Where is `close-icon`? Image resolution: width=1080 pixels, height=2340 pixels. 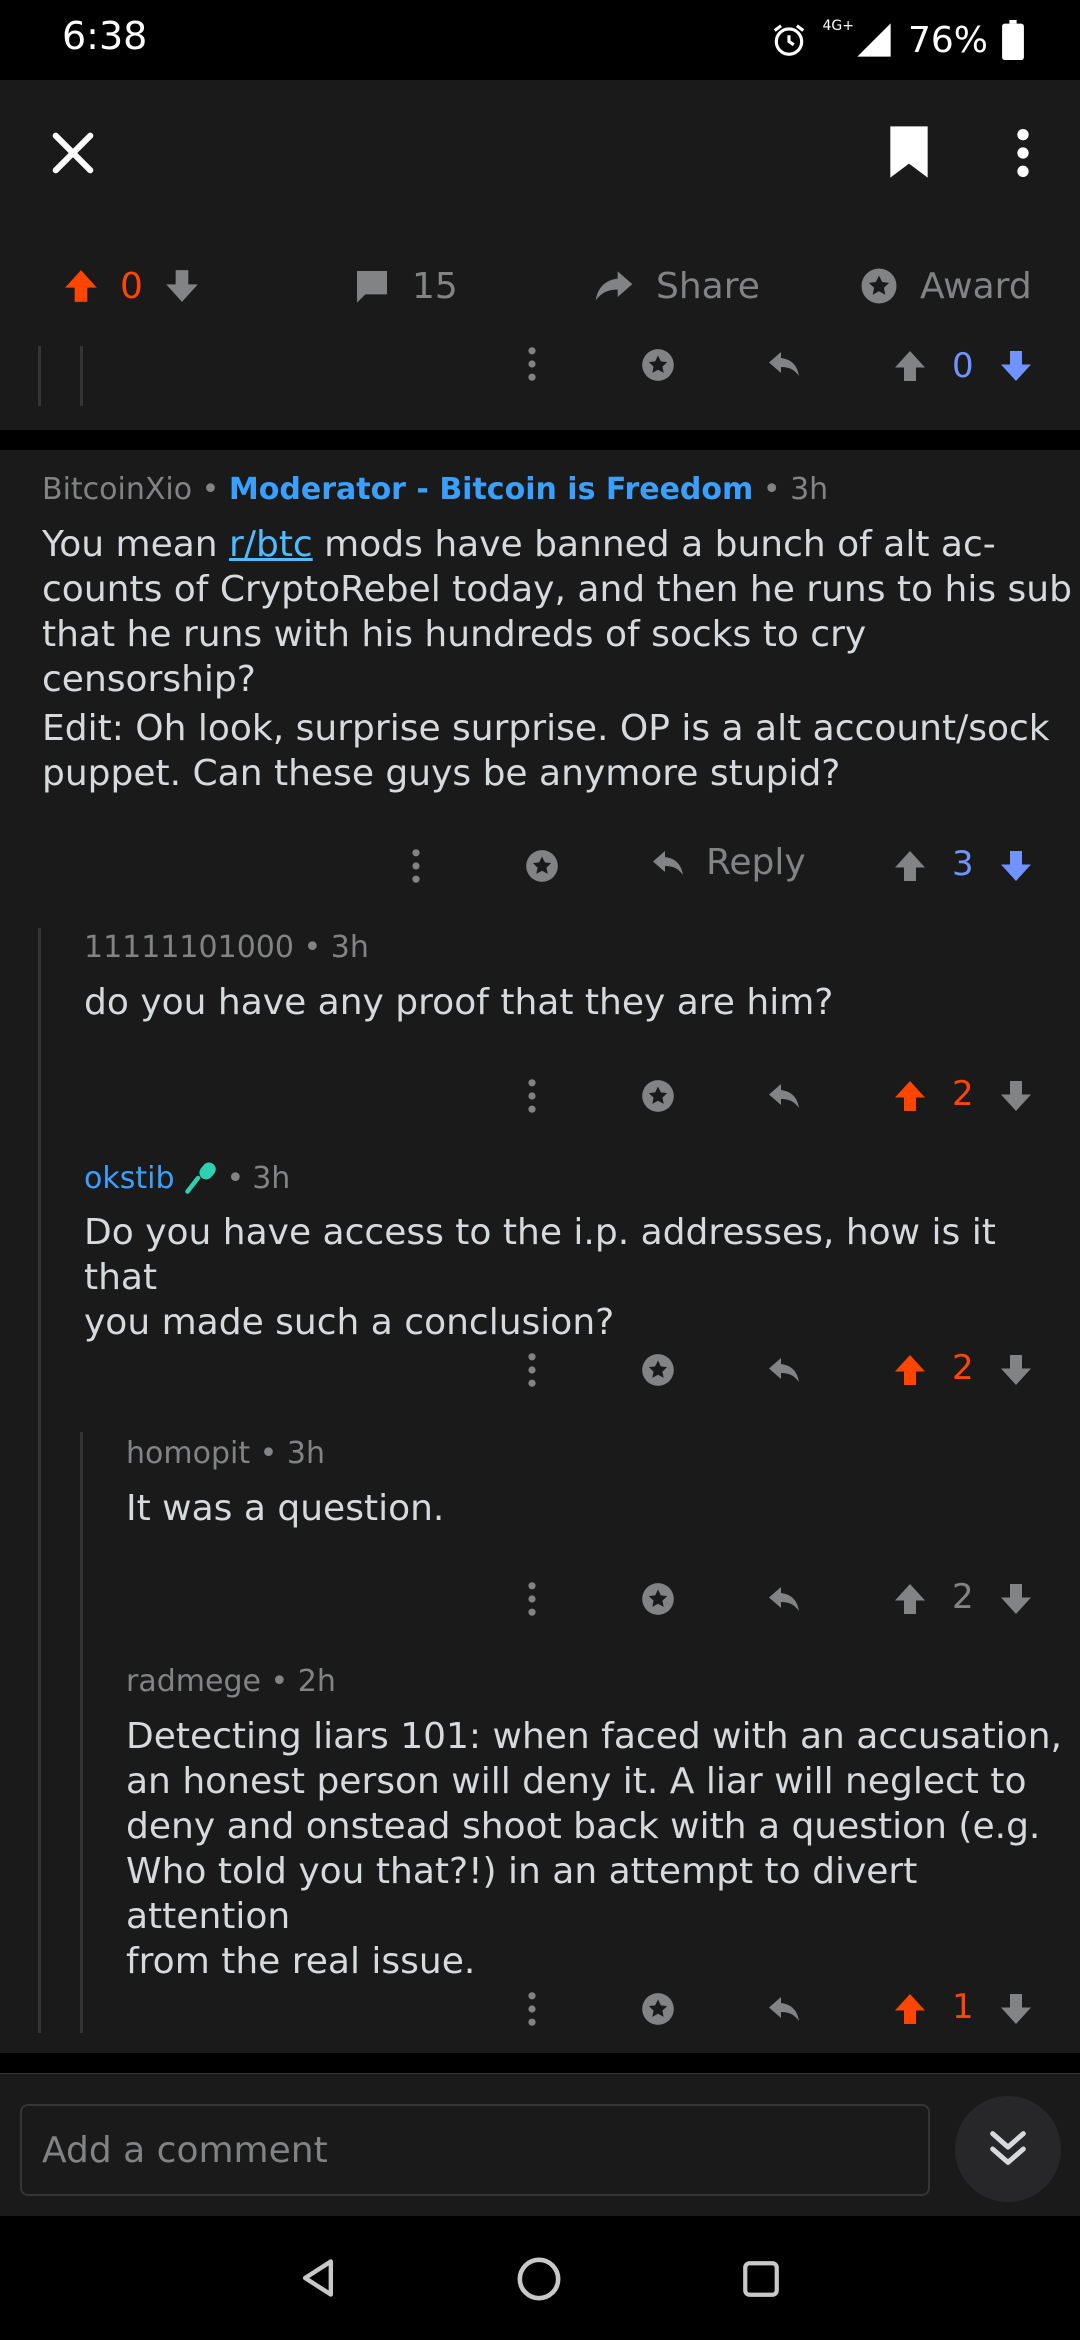 close-icon is located at coordinates (73, 153).